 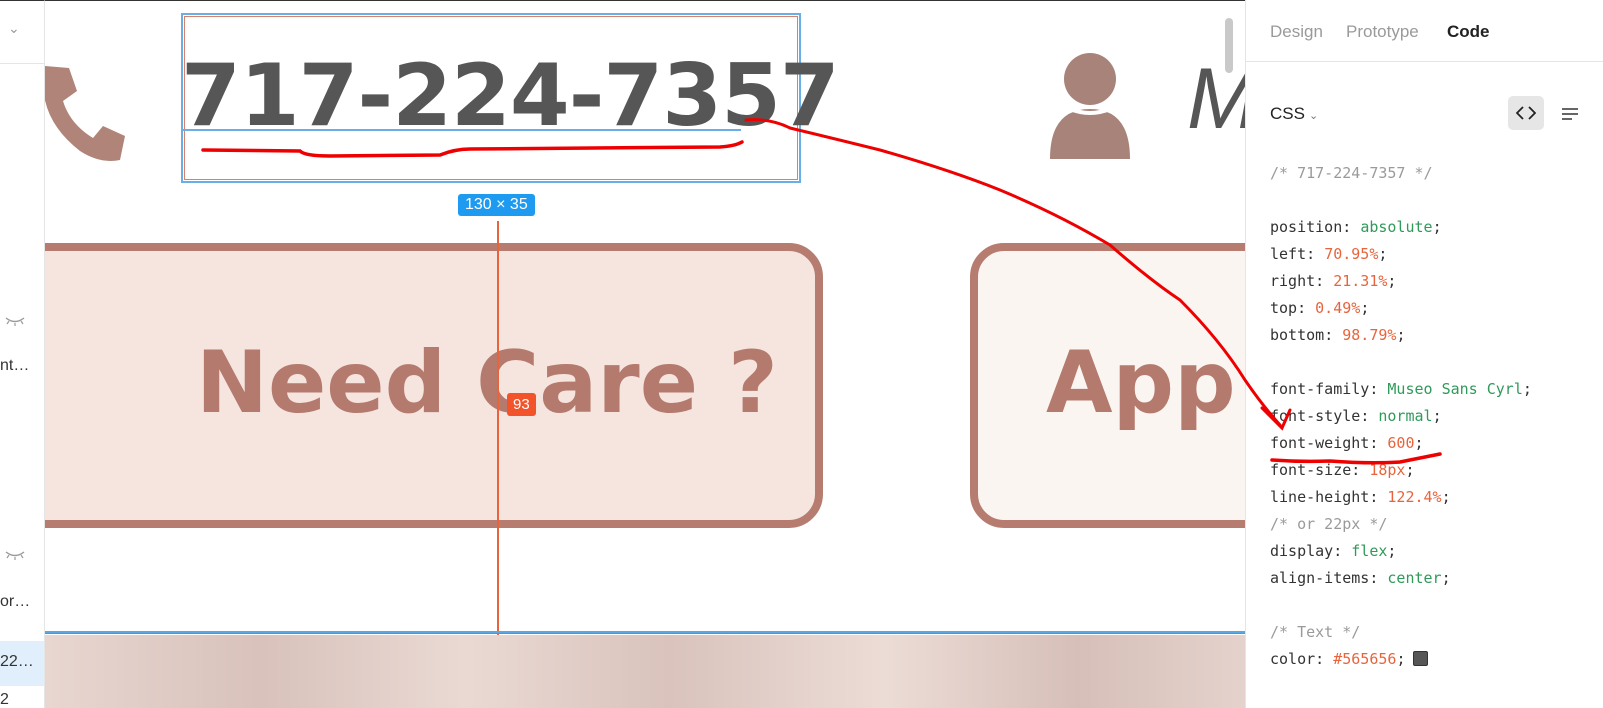 What do you see at coordinates (521, 404) in the screenshot?
I see `distance-badge: 93` at bounding box center [521, 404].